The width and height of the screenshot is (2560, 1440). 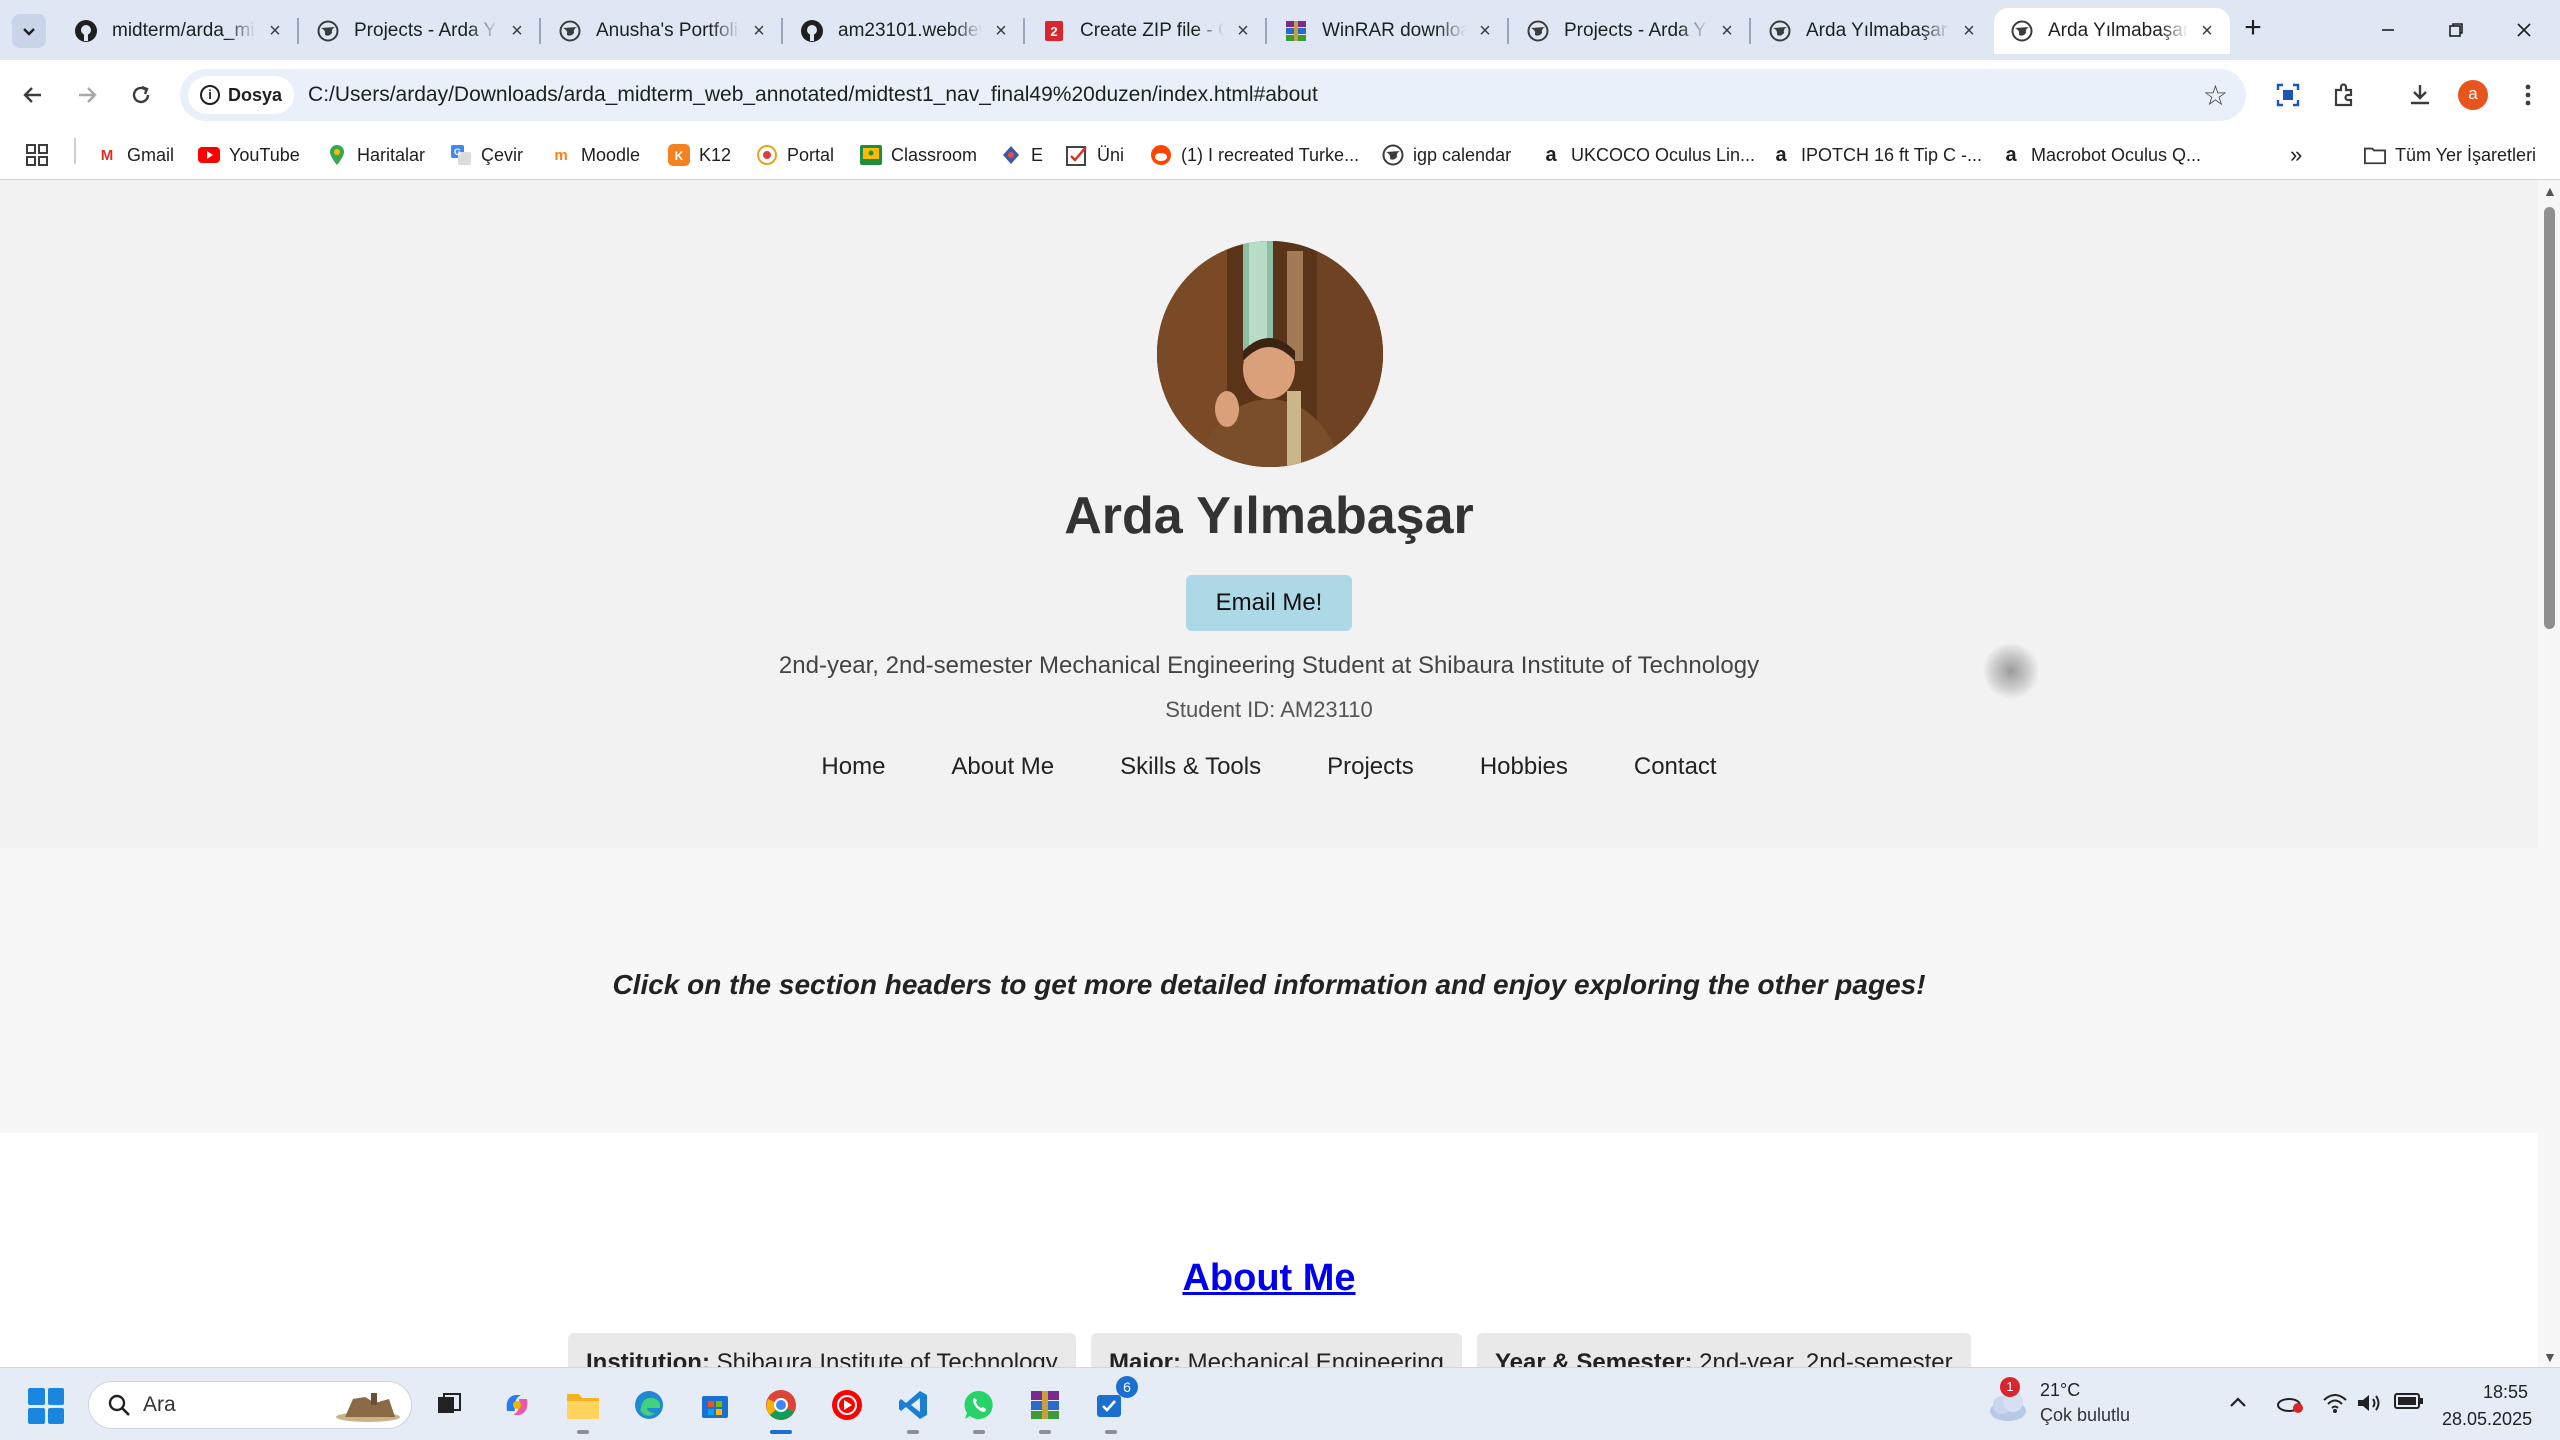 I want to click on nav-hobbies: Hobbies, so click(x=1524, y=767).